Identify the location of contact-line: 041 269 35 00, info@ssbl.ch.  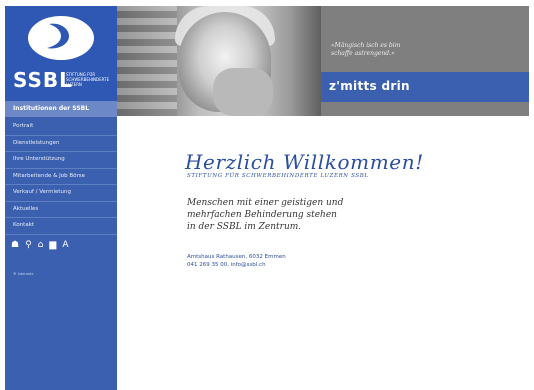
(236, 265).